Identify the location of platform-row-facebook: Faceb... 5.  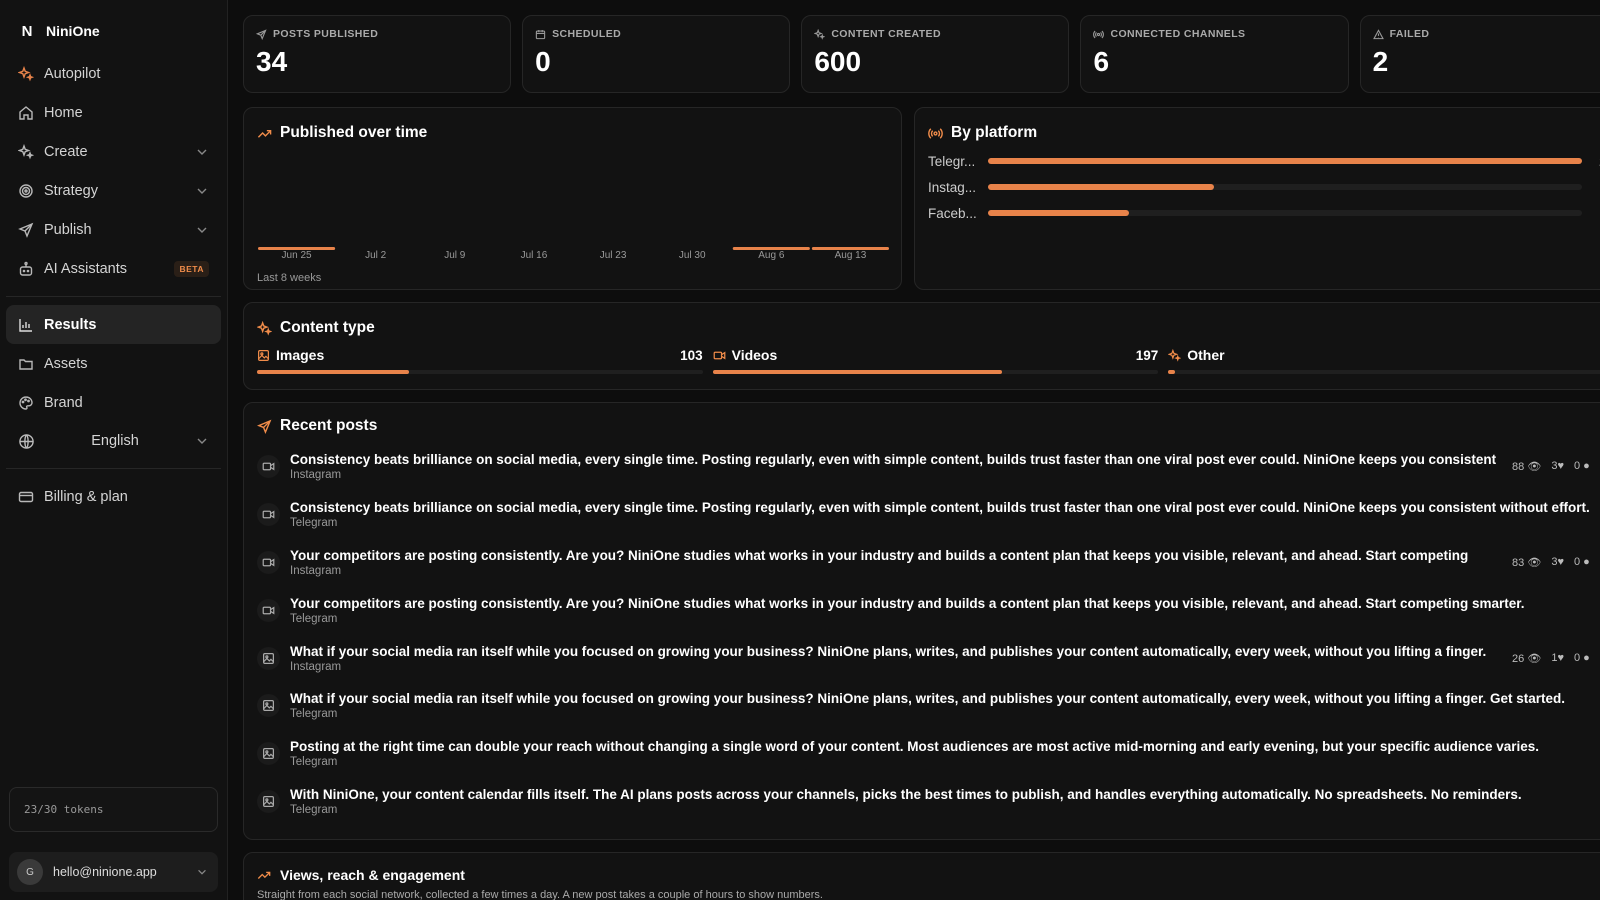
(1264, 213).